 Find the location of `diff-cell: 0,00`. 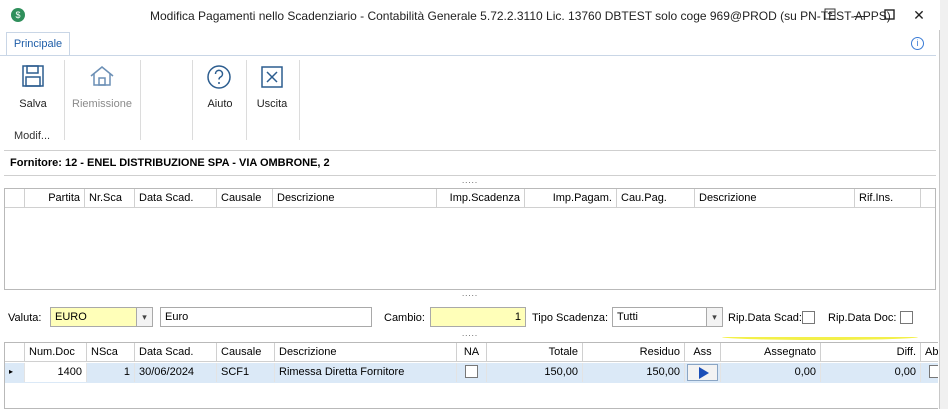

diff-cell: 0,00 is located at coordinates (871, 372).